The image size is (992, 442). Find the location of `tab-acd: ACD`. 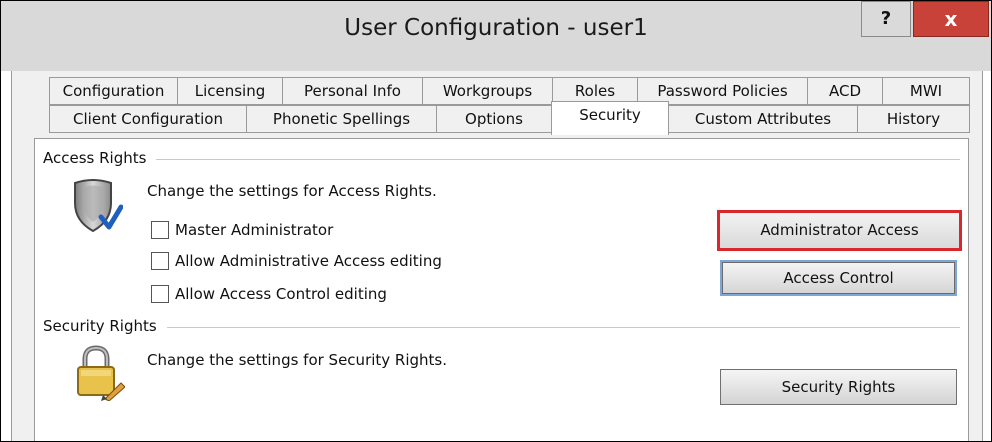

tab-acd: ACD is located at coordinates (845, 91).